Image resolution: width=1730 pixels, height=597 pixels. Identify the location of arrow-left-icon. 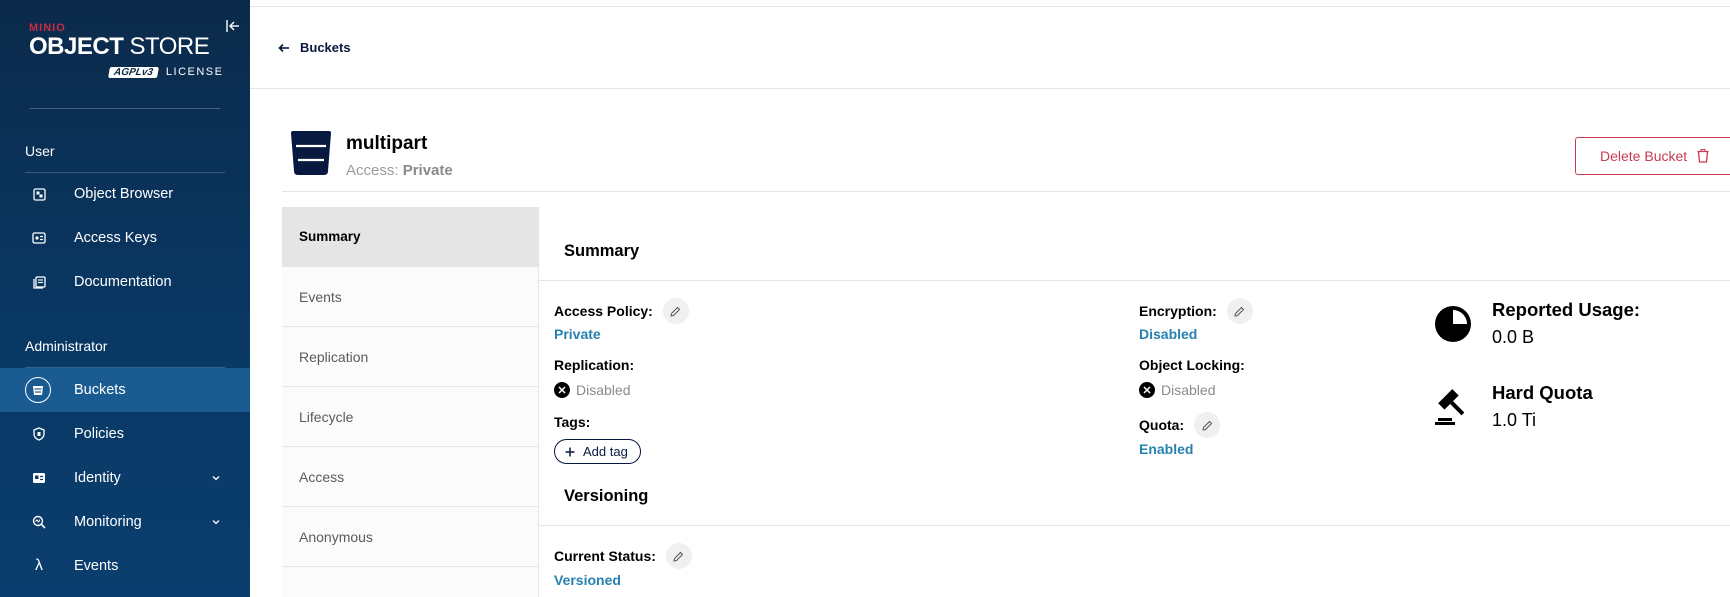
(283, 47).